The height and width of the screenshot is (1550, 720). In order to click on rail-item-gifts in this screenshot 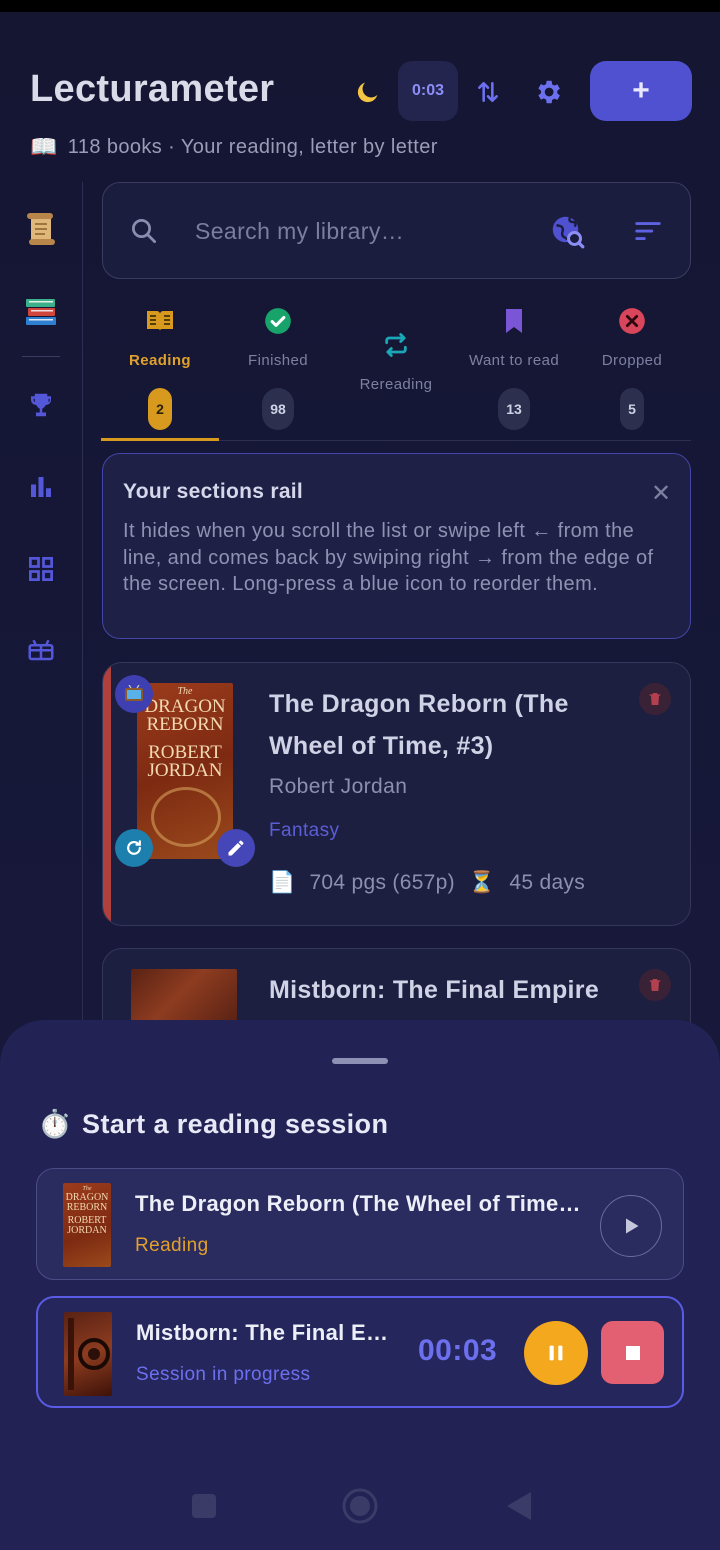, I will do `click(41, 649)`.